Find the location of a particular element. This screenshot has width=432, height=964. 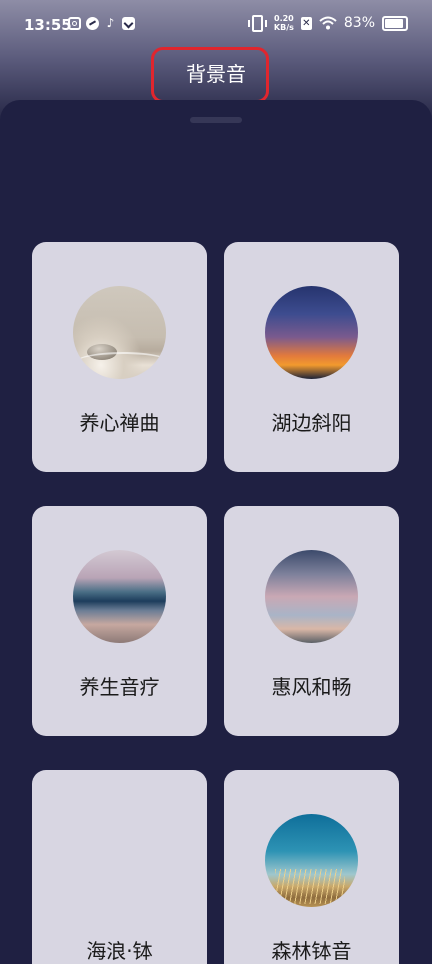

sound-card-label: 养生音疗 is located at coordinates (119, 687).